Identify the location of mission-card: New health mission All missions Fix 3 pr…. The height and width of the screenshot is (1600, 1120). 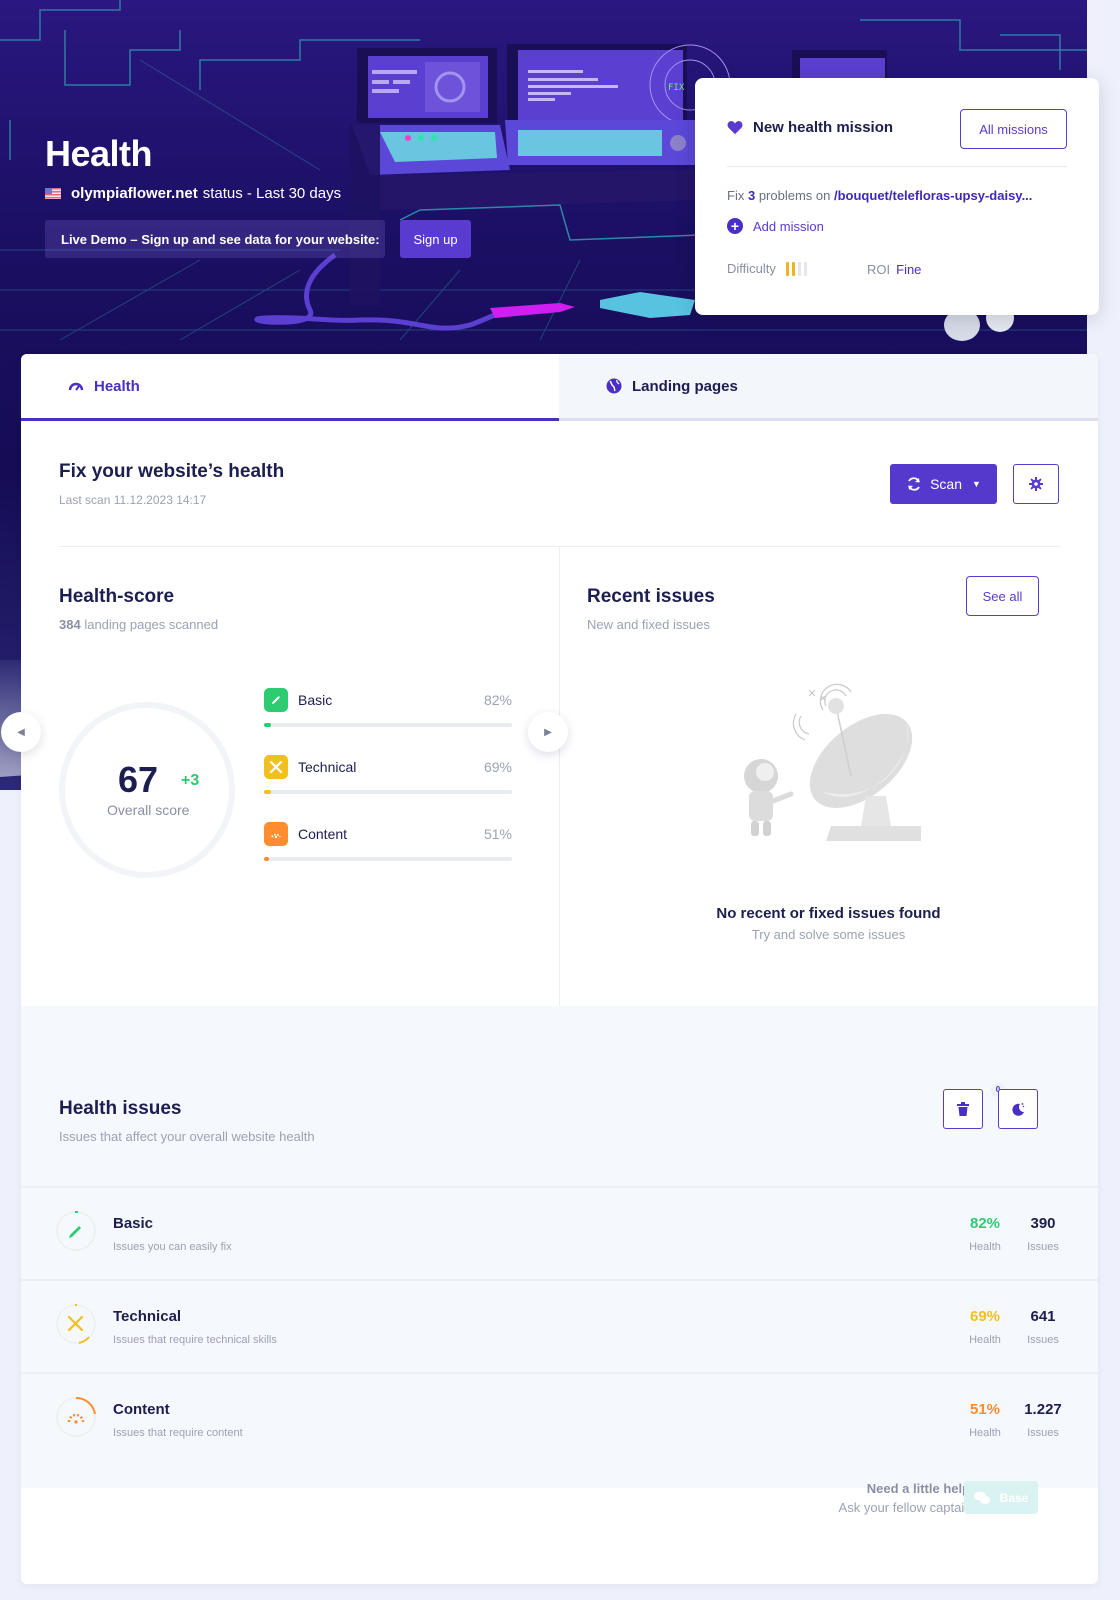
(897, 196).